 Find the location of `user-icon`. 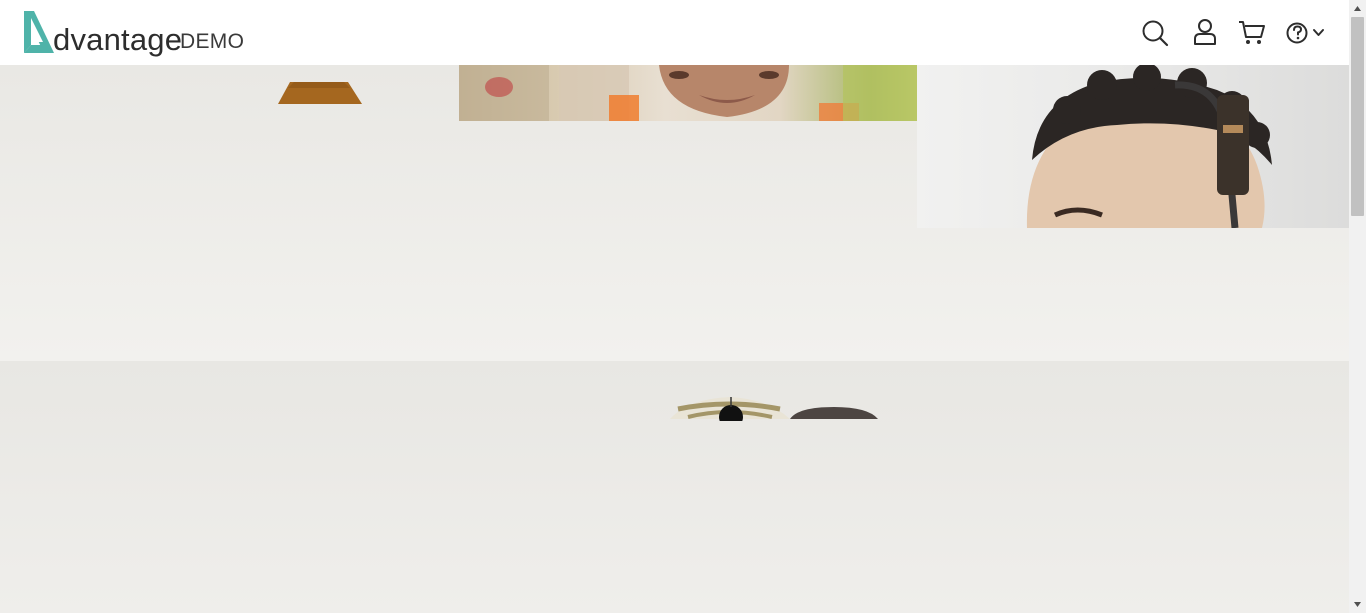

user-icon is located at coordinates (1205, 32).